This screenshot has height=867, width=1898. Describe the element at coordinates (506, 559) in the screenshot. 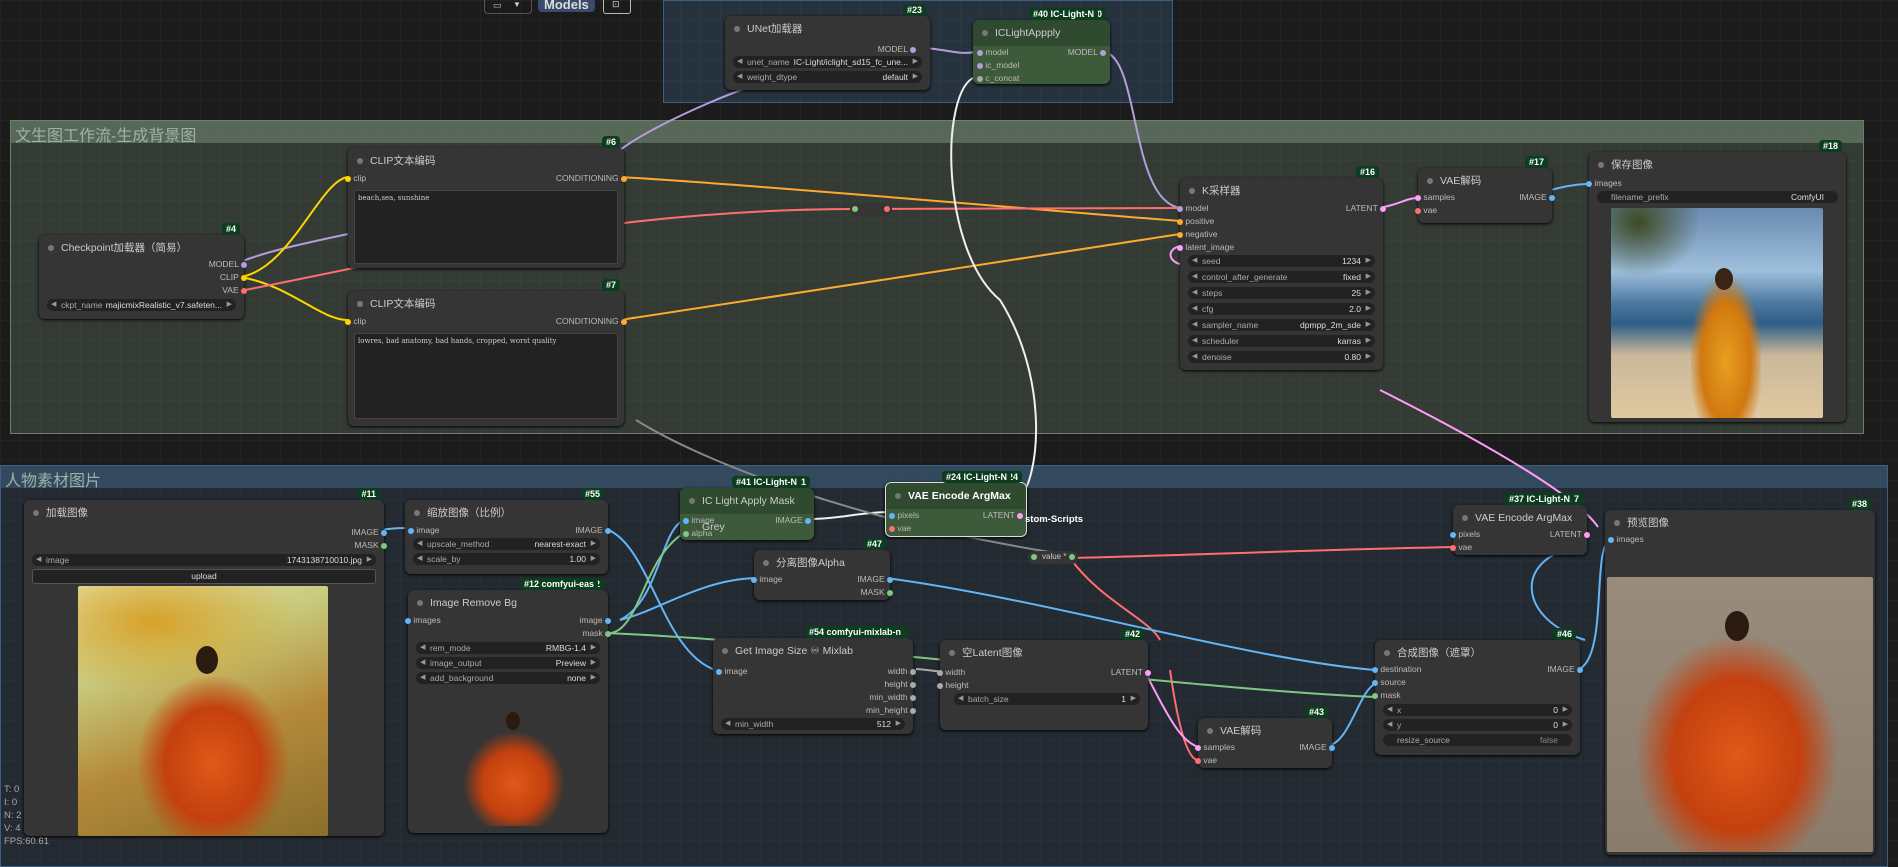

I see `scale-by-widget: ◀ scale_by 1.00 ▶` at that location.